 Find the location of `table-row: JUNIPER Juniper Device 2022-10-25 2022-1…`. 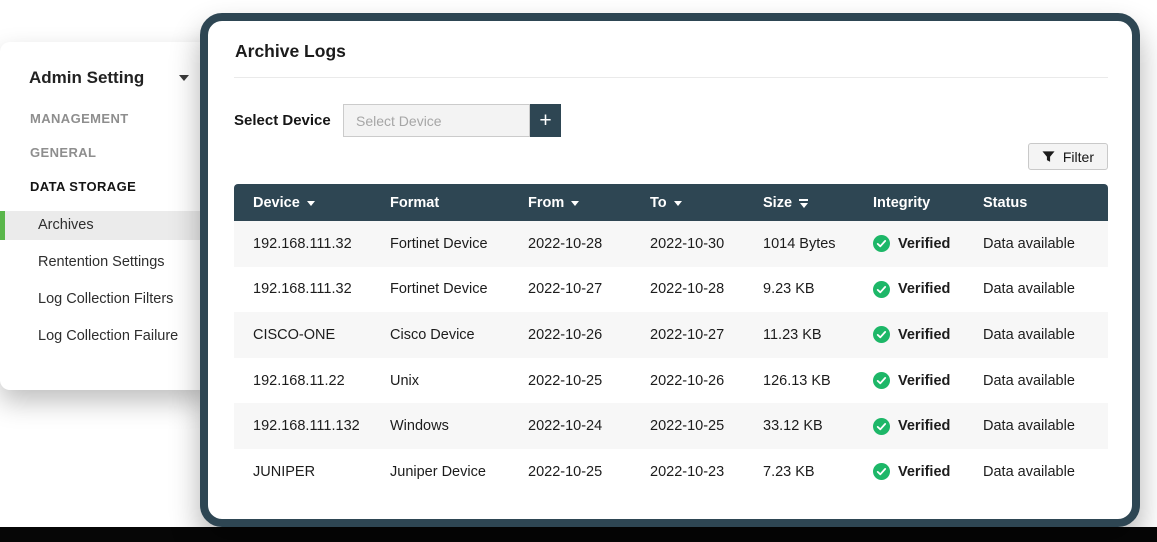

table-row: JUNIPER Juniper Device 2022-10-25 2022-1… is located at coordinates (671, 471).